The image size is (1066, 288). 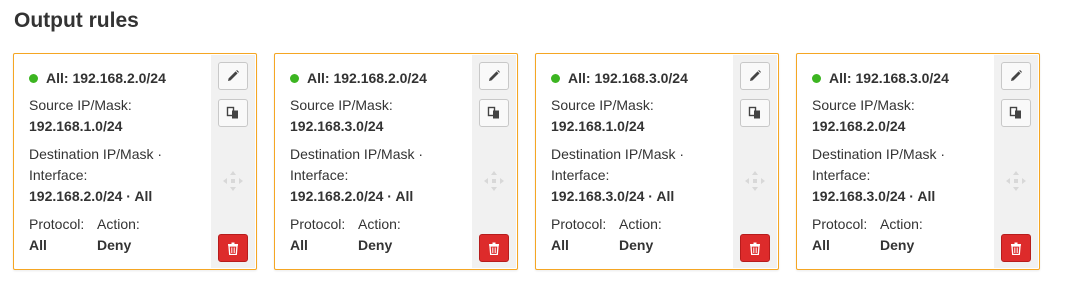 I want to click on page-title: Output rules, so click(x=76, y=20).